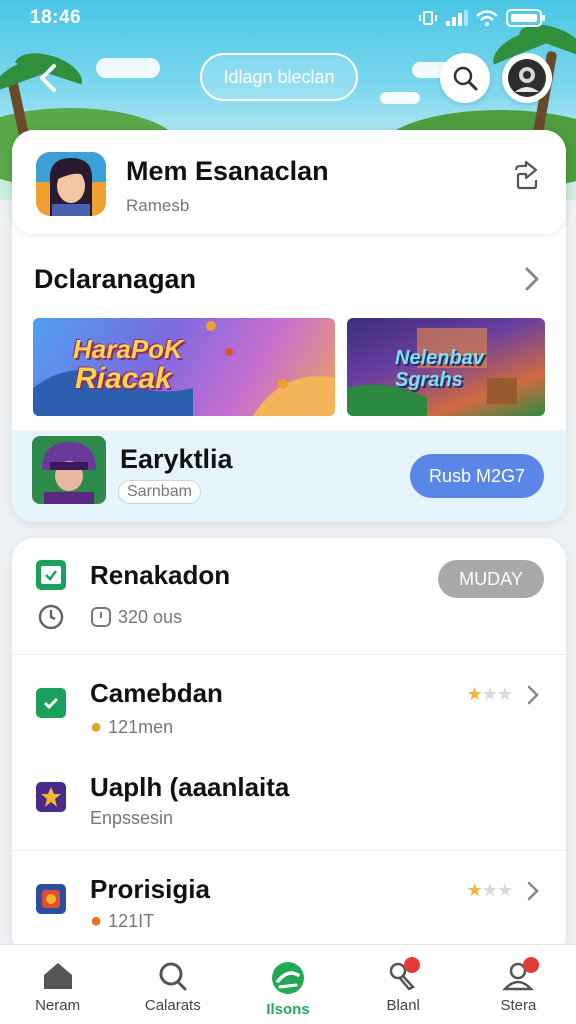  I want to click on featured-action-button: Rusb M2G7, so click(477, 476).